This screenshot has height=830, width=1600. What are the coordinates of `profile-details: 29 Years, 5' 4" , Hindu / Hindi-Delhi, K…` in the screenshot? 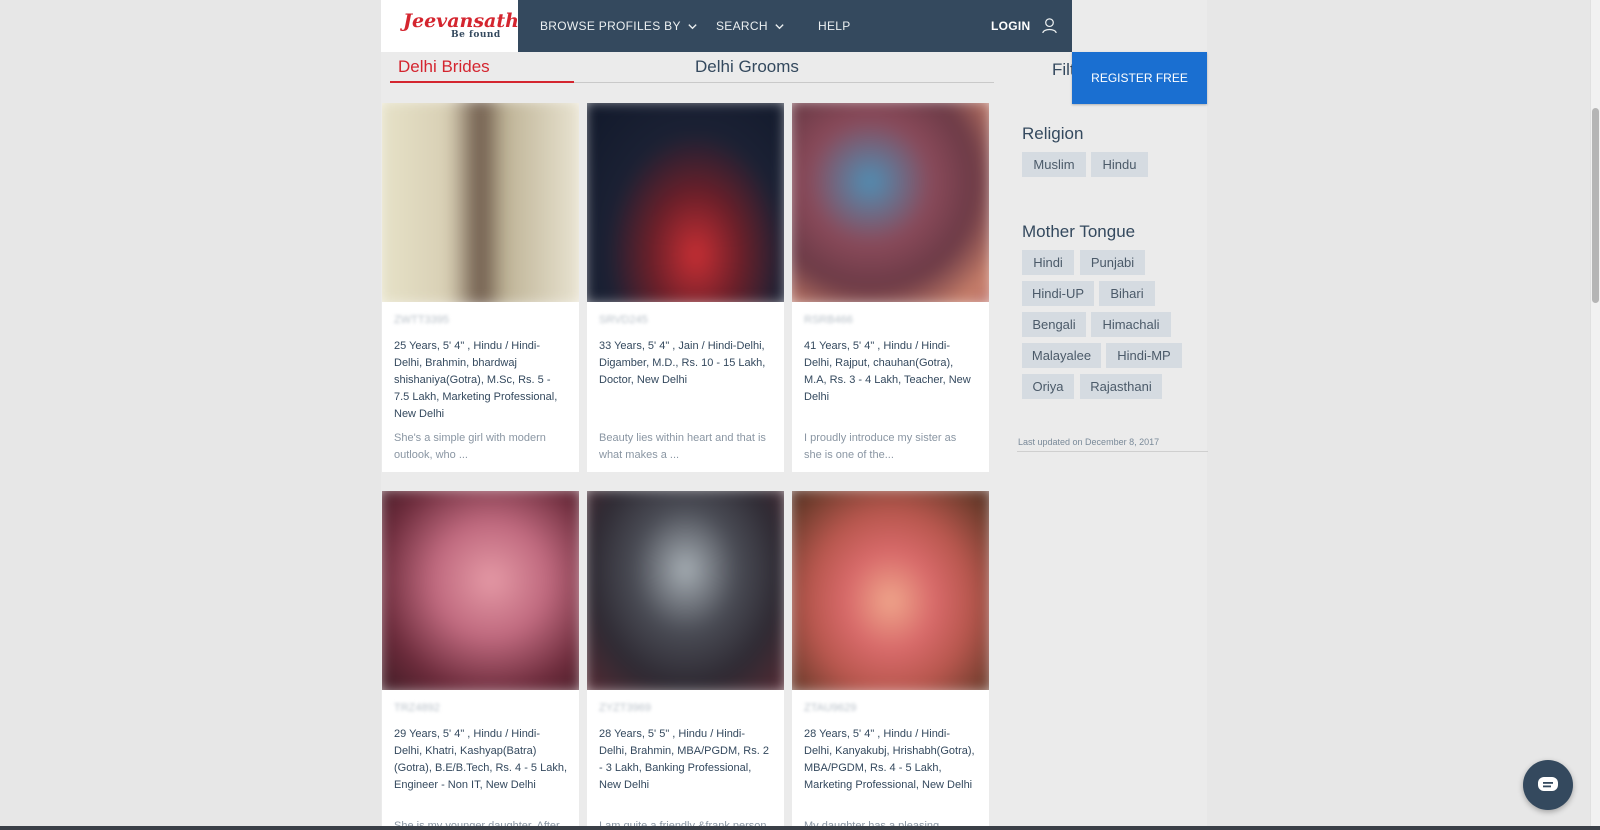 It's located at (481, 759).